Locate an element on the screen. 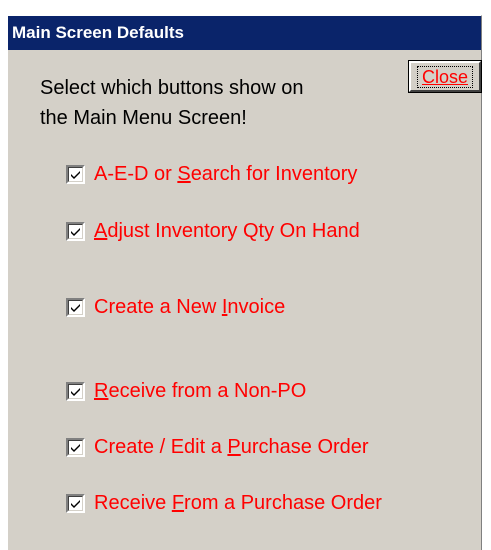 The image size is (491, 550). option-receive-non-po: Receive from a Non-PO is located at coordinates (186, 391).